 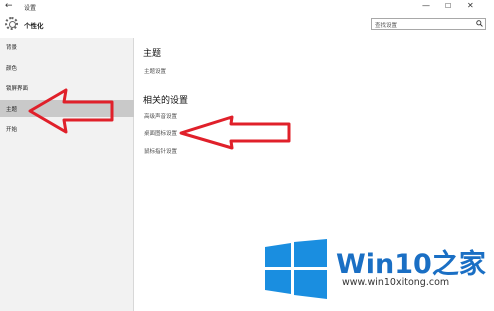 I want to click on windows-logo-icon, so click(x=296, y=269).